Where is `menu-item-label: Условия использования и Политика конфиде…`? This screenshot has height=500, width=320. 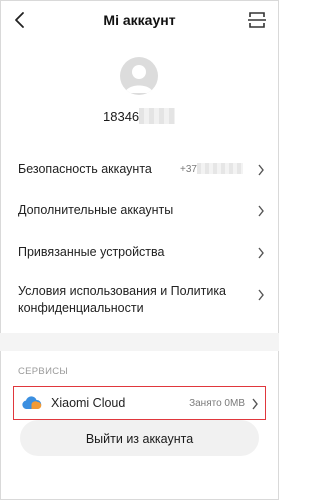 menu-item-label: Условия использования и Политика конфиде… is located at coordinates (122, 299).